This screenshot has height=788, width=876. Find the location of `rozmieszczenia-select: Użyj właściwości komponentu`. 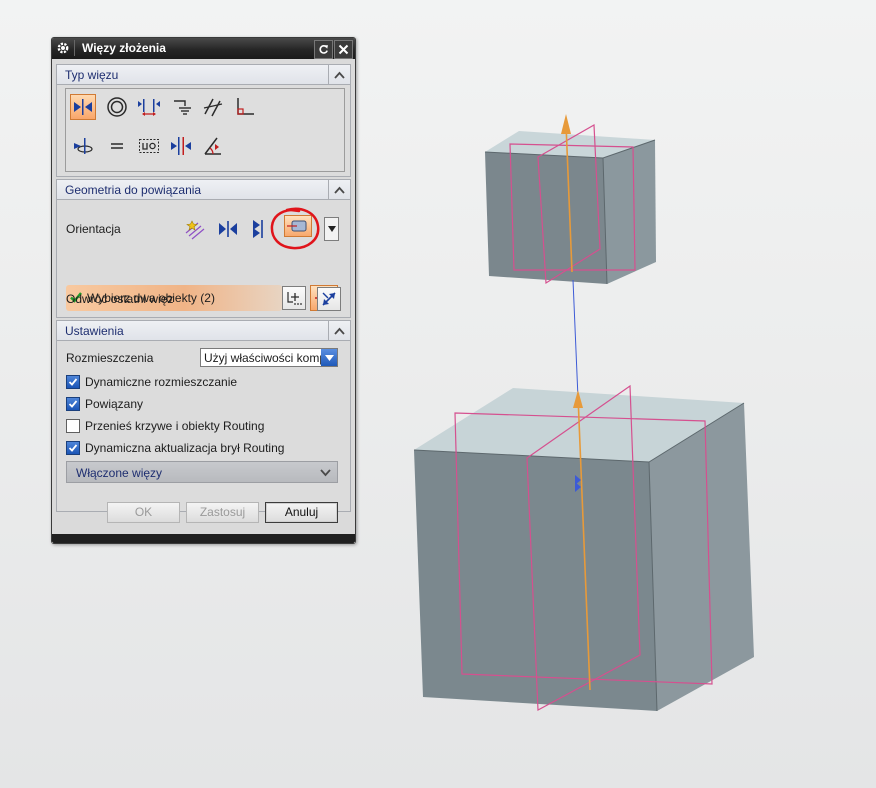

rozmieszczenia-select: Użyj właściwości komponentu is located at coordinates (269, 357).